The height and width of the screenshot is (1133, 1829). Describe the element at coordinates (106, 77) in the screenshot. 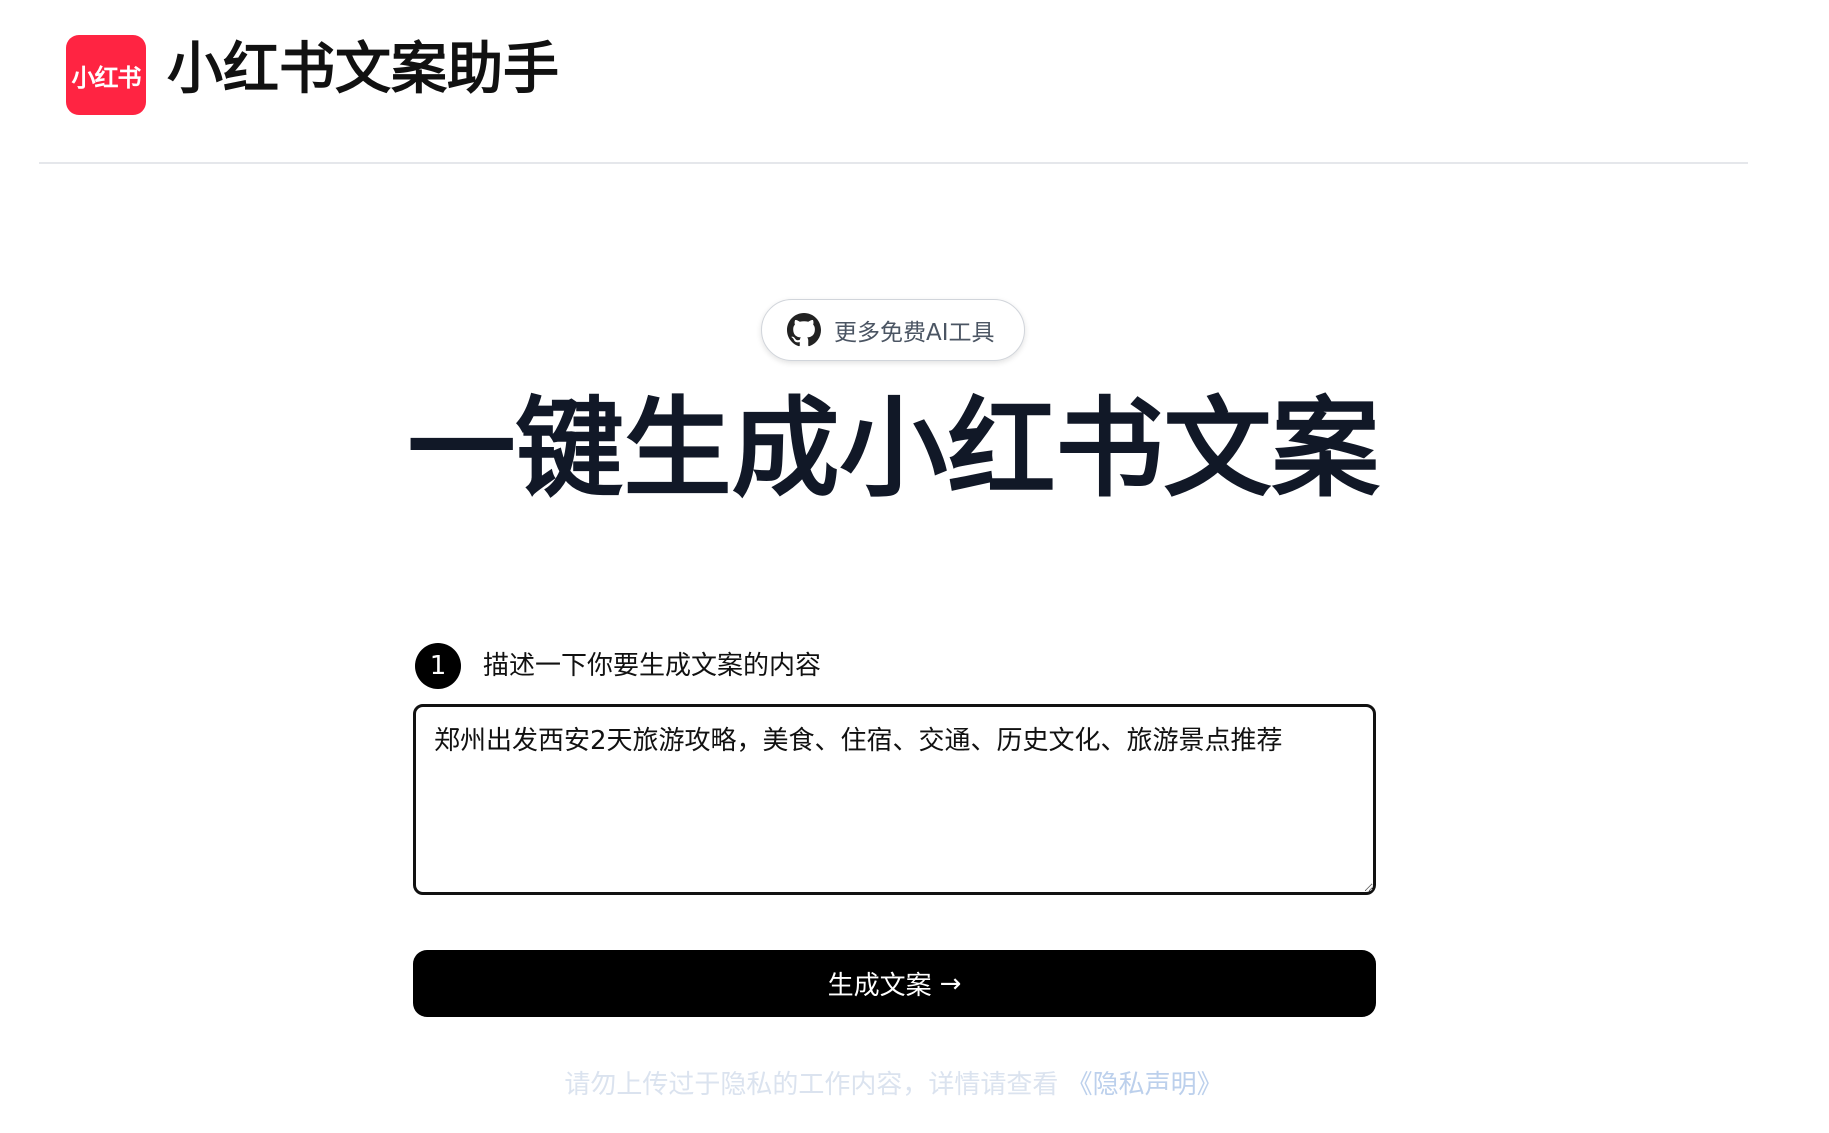

I see `logo-text: 小红书` at that location.